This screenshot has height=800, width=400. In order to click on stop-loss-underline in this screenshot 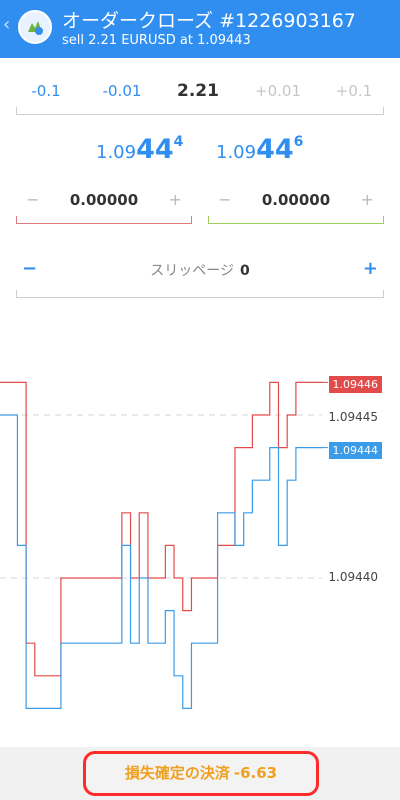, I will do `click(104, 220)`.